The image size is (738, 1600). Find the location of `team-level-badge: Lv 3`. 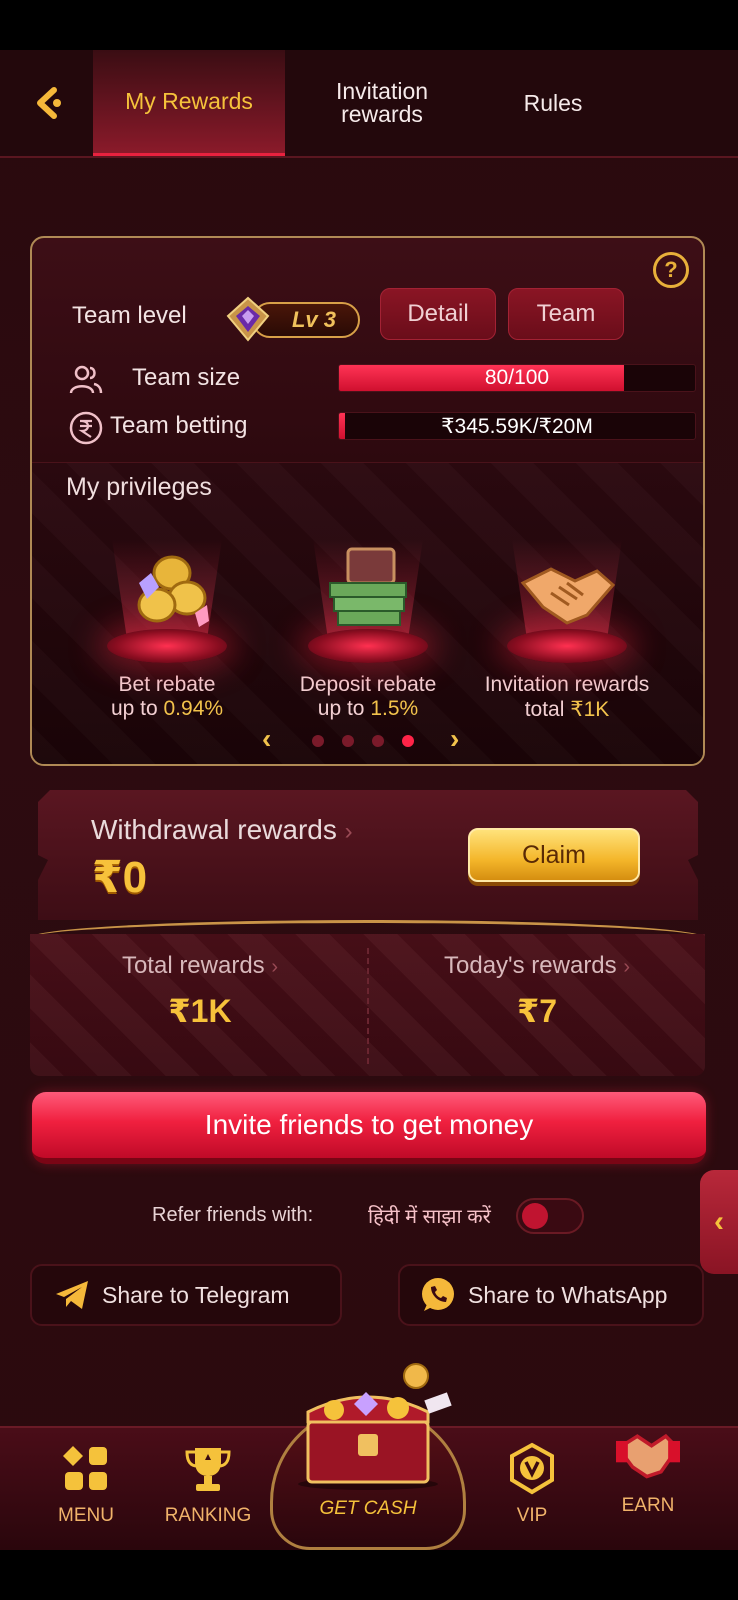

team-level-badge: Lv 3 is located at coordinates (294, 319).